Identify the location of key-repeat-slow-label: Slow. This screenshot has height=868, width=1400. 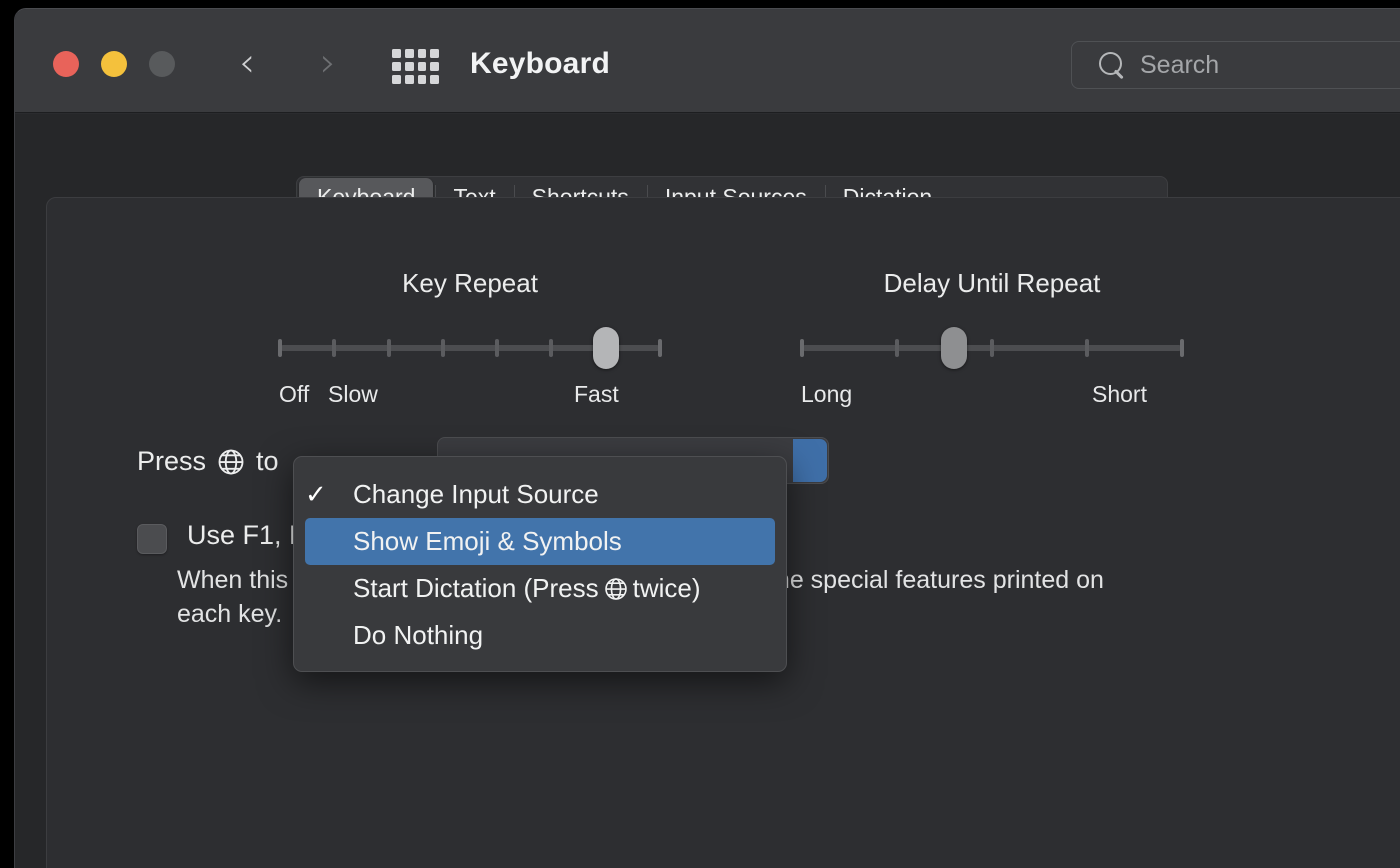
(353, 394).